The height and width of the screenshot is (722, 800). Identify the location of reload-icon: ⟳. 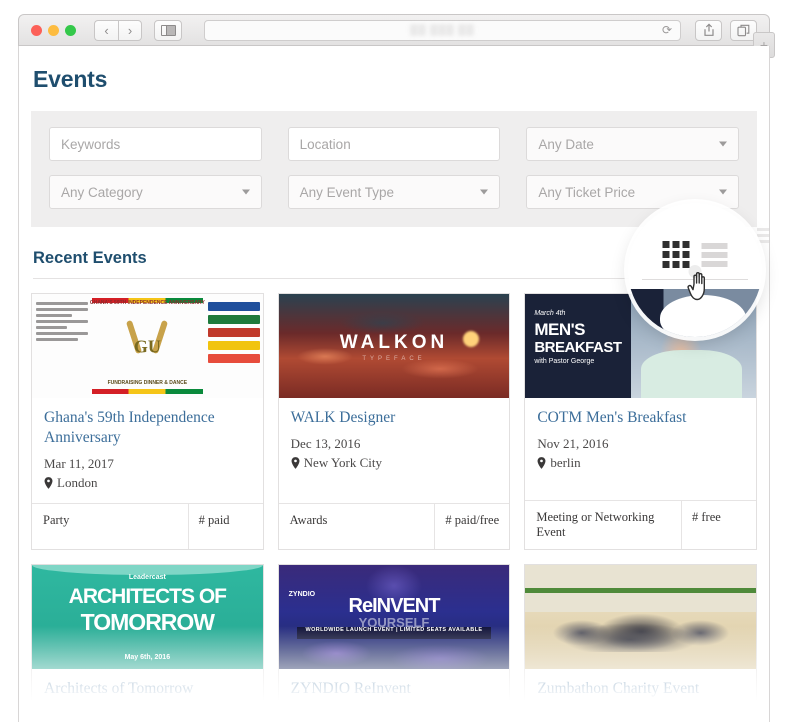
(667, 30).